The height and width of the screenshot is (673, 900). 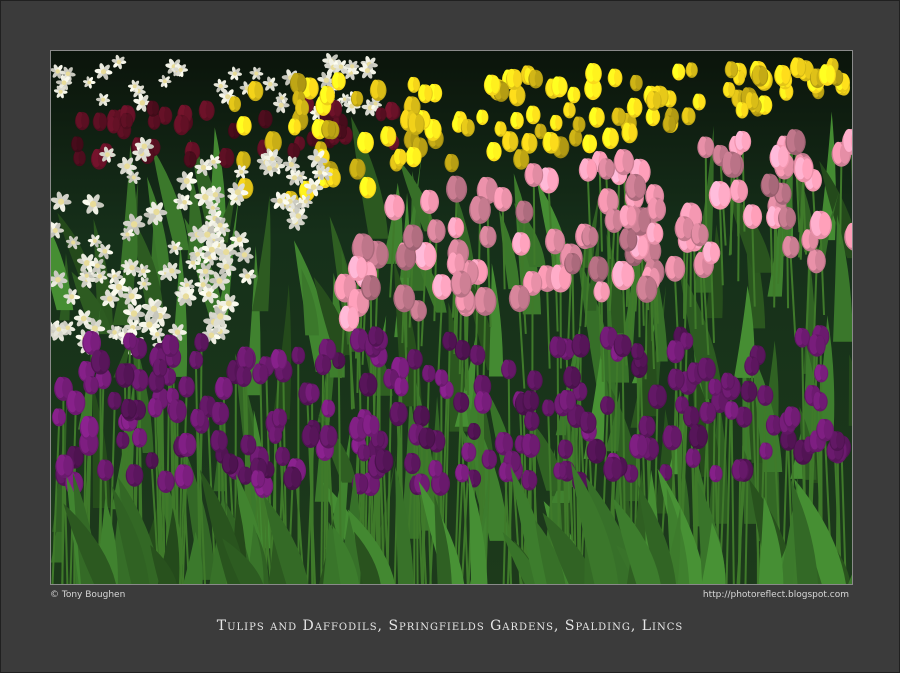 I want to click on leaf, so click(x=850, y=390).